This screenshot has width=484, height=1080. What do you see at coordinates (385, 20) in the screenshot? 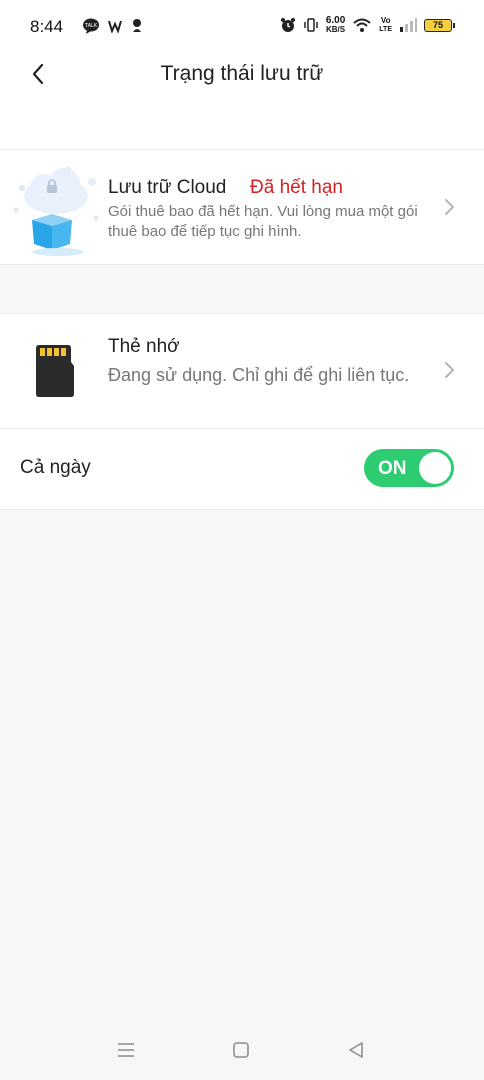
I see `volte-top: Vo` at bounding box center [385, 20].